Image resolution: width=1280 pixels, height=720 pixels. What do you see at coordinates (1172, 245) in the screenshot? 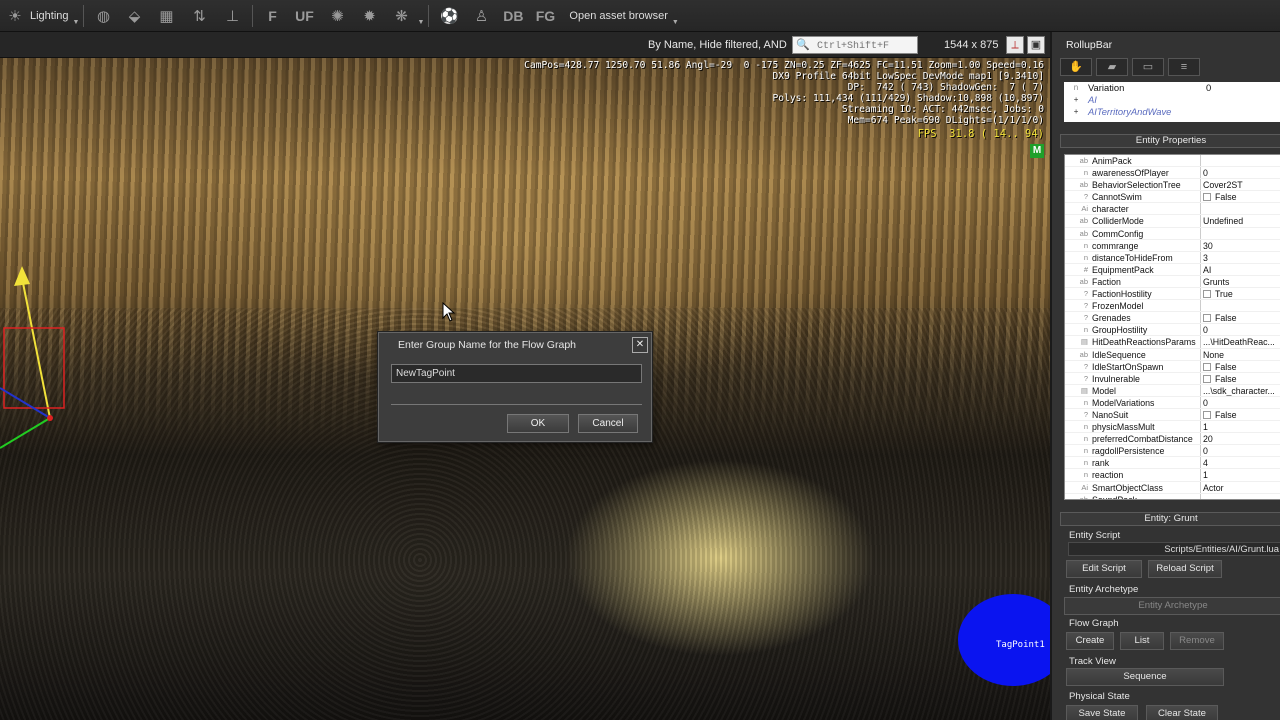
I see `property-row: n commrange 30` at bounding box center [1172, 245].